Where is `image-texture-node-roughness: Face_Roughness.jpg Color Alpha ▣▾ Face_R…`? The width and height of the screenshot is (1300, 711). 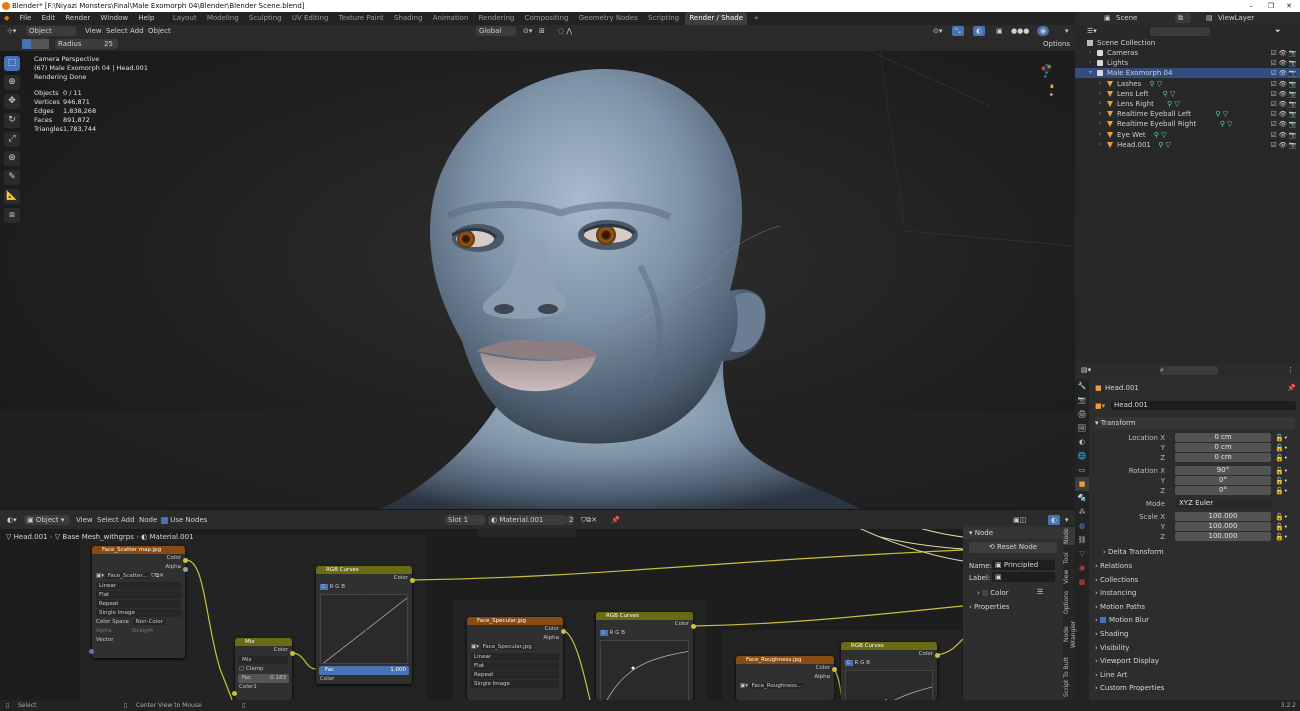 image-texture-node-roughness: Face_Roughness.jpg Color Alpha ▣▾ Face_R… is located at coordinates (785, 678).